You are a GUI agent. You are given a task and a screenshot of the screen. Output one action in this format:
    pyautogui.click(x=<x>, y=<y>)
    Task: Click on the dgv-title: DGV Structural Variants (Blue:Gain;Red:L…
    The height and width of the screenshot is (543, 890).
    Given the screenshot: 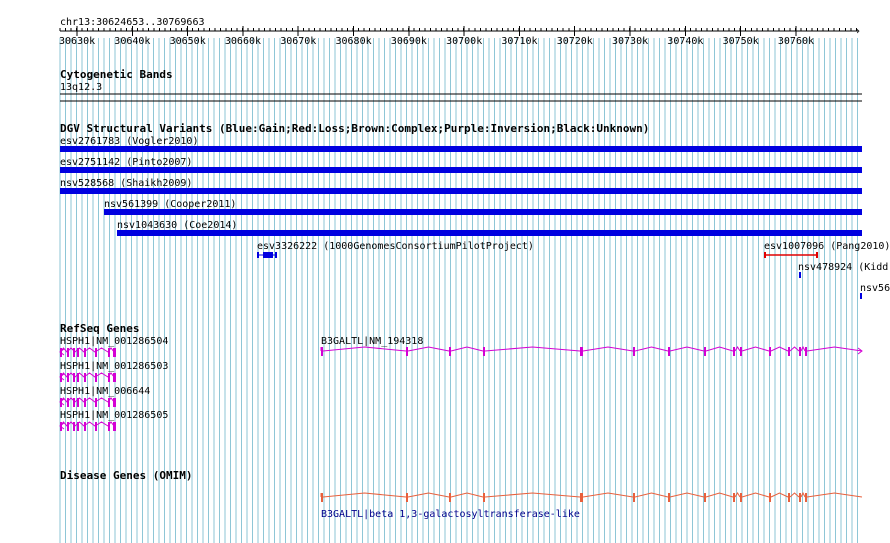 What is the action you would take?
    pyautogui.click(x=354, y=128)
    